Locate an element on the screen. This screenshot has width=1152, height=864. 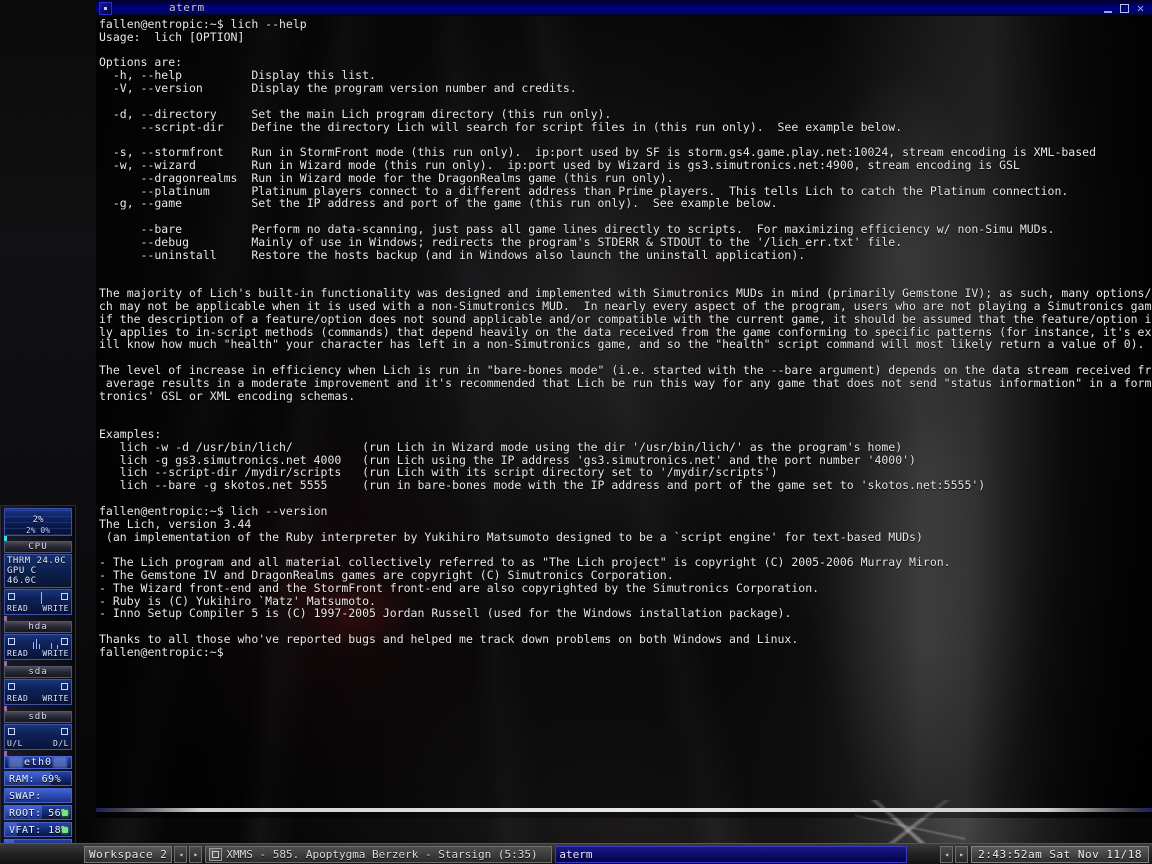
disk-label-sda: sda is located at coordinates (38, 672).